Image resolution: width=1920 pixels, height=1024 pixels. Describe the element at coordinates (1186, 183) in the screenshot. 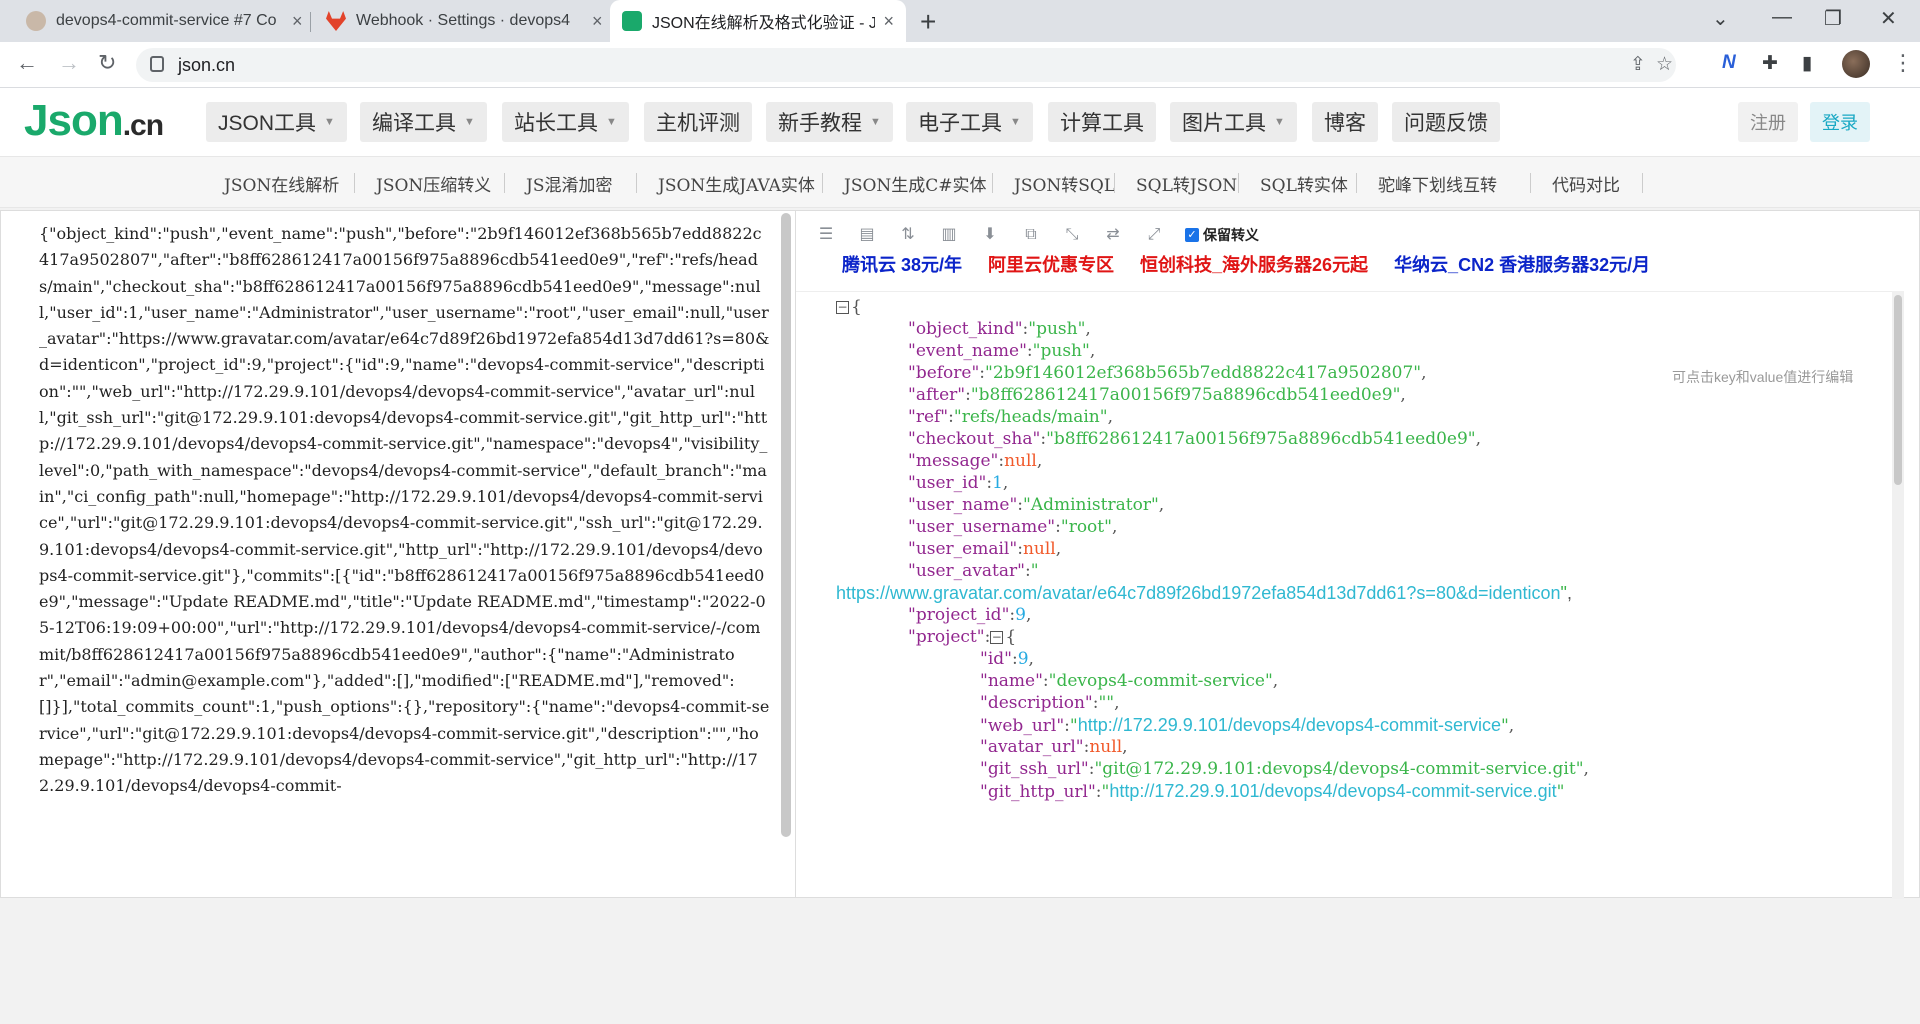

I see `subnav-sql-json: SQL转JSON` at that location.